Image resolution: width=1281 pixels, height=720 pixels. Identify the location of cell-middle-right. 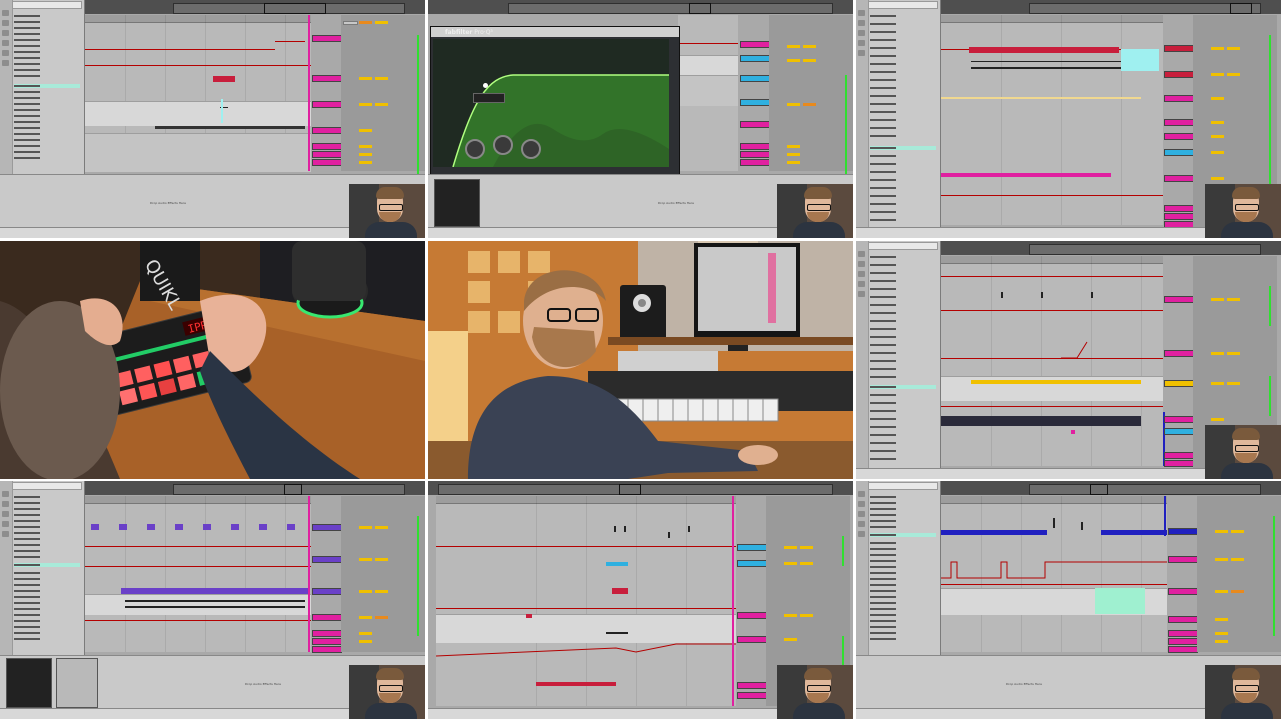
(1068, 360).